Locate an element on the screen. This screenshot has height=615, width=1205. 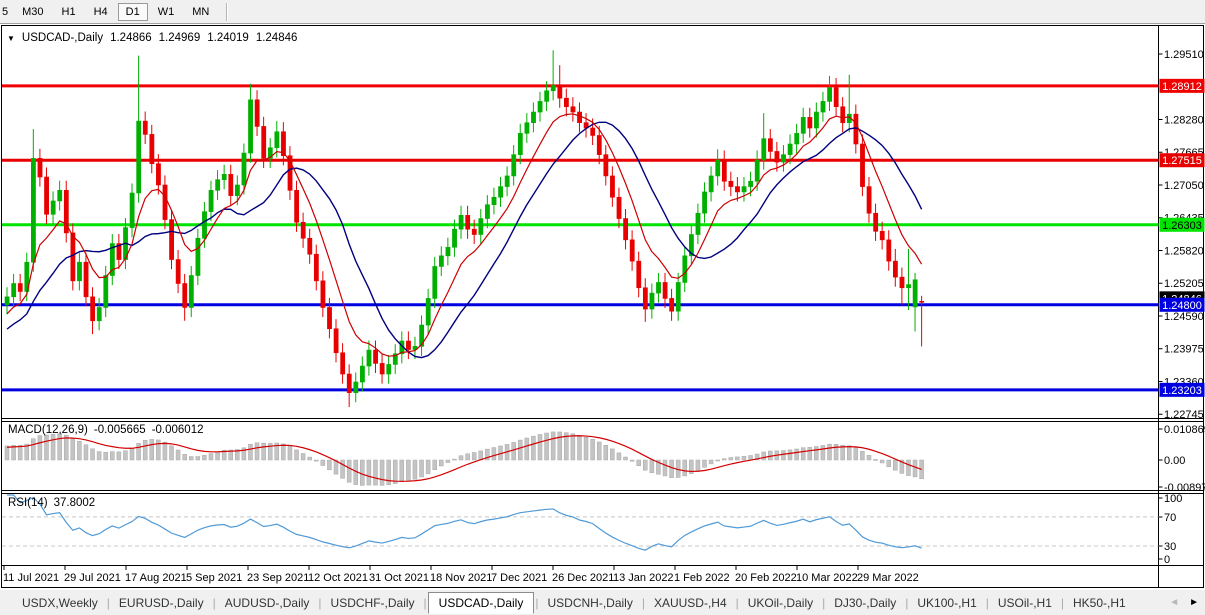
date-label: 11 Jul 2021 is located at coordinates (31, 578).